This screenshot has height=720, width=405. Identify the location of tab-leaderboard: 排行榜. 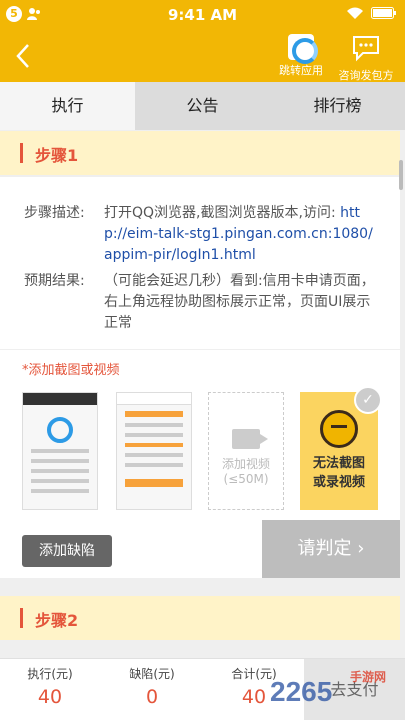
(337, 106).